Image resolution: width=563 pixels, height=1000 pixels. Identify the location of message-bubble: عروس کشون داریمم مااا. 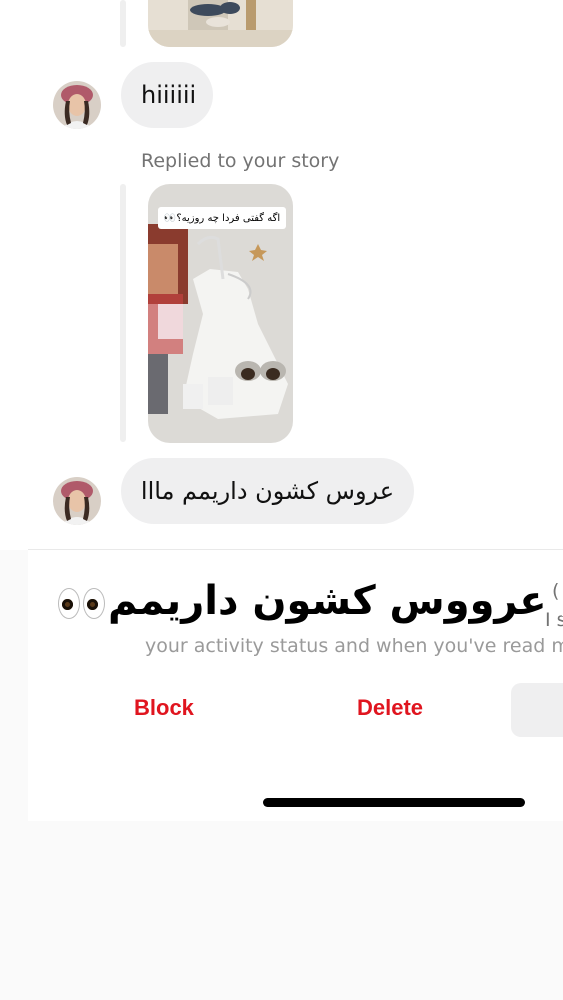
(267, 491).